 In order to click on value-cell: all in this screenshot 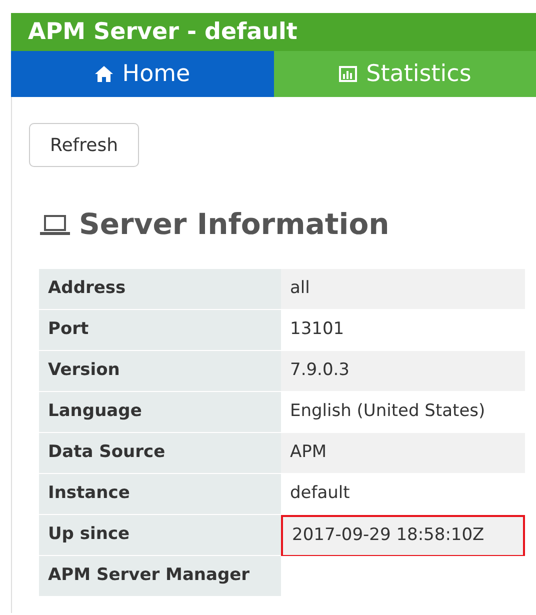, I will do `click(403, 289)`.